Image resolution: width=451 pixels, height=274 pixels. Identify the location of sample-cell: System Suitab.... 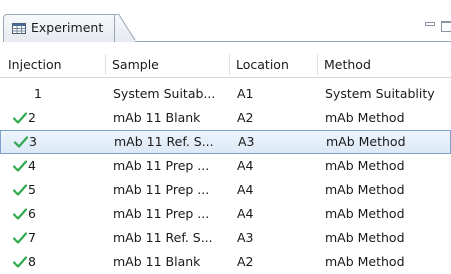
(164, 93).